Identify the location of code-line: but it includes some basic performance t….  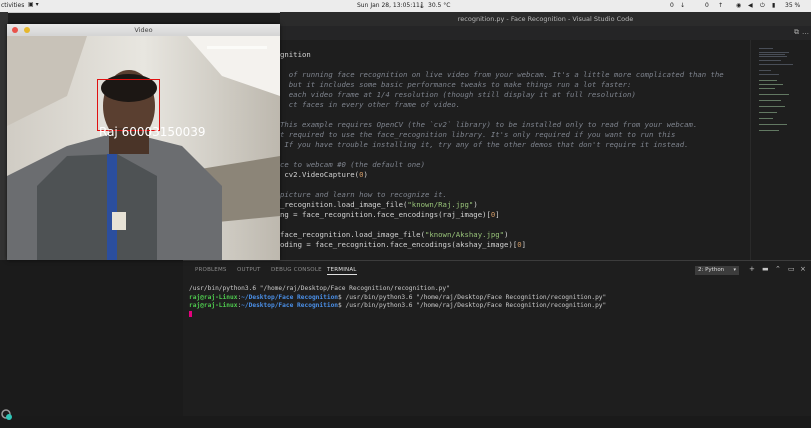
(456, 84).